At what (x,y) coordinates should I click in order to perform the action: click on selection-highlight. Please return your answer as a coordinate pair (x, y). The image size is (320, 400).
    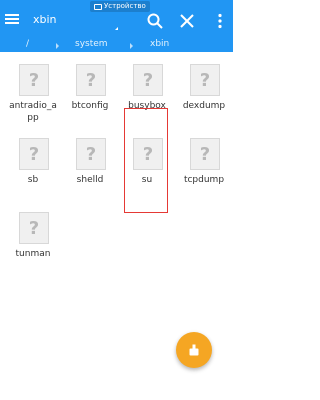
    Looking at the image, I should click on (146, 160).